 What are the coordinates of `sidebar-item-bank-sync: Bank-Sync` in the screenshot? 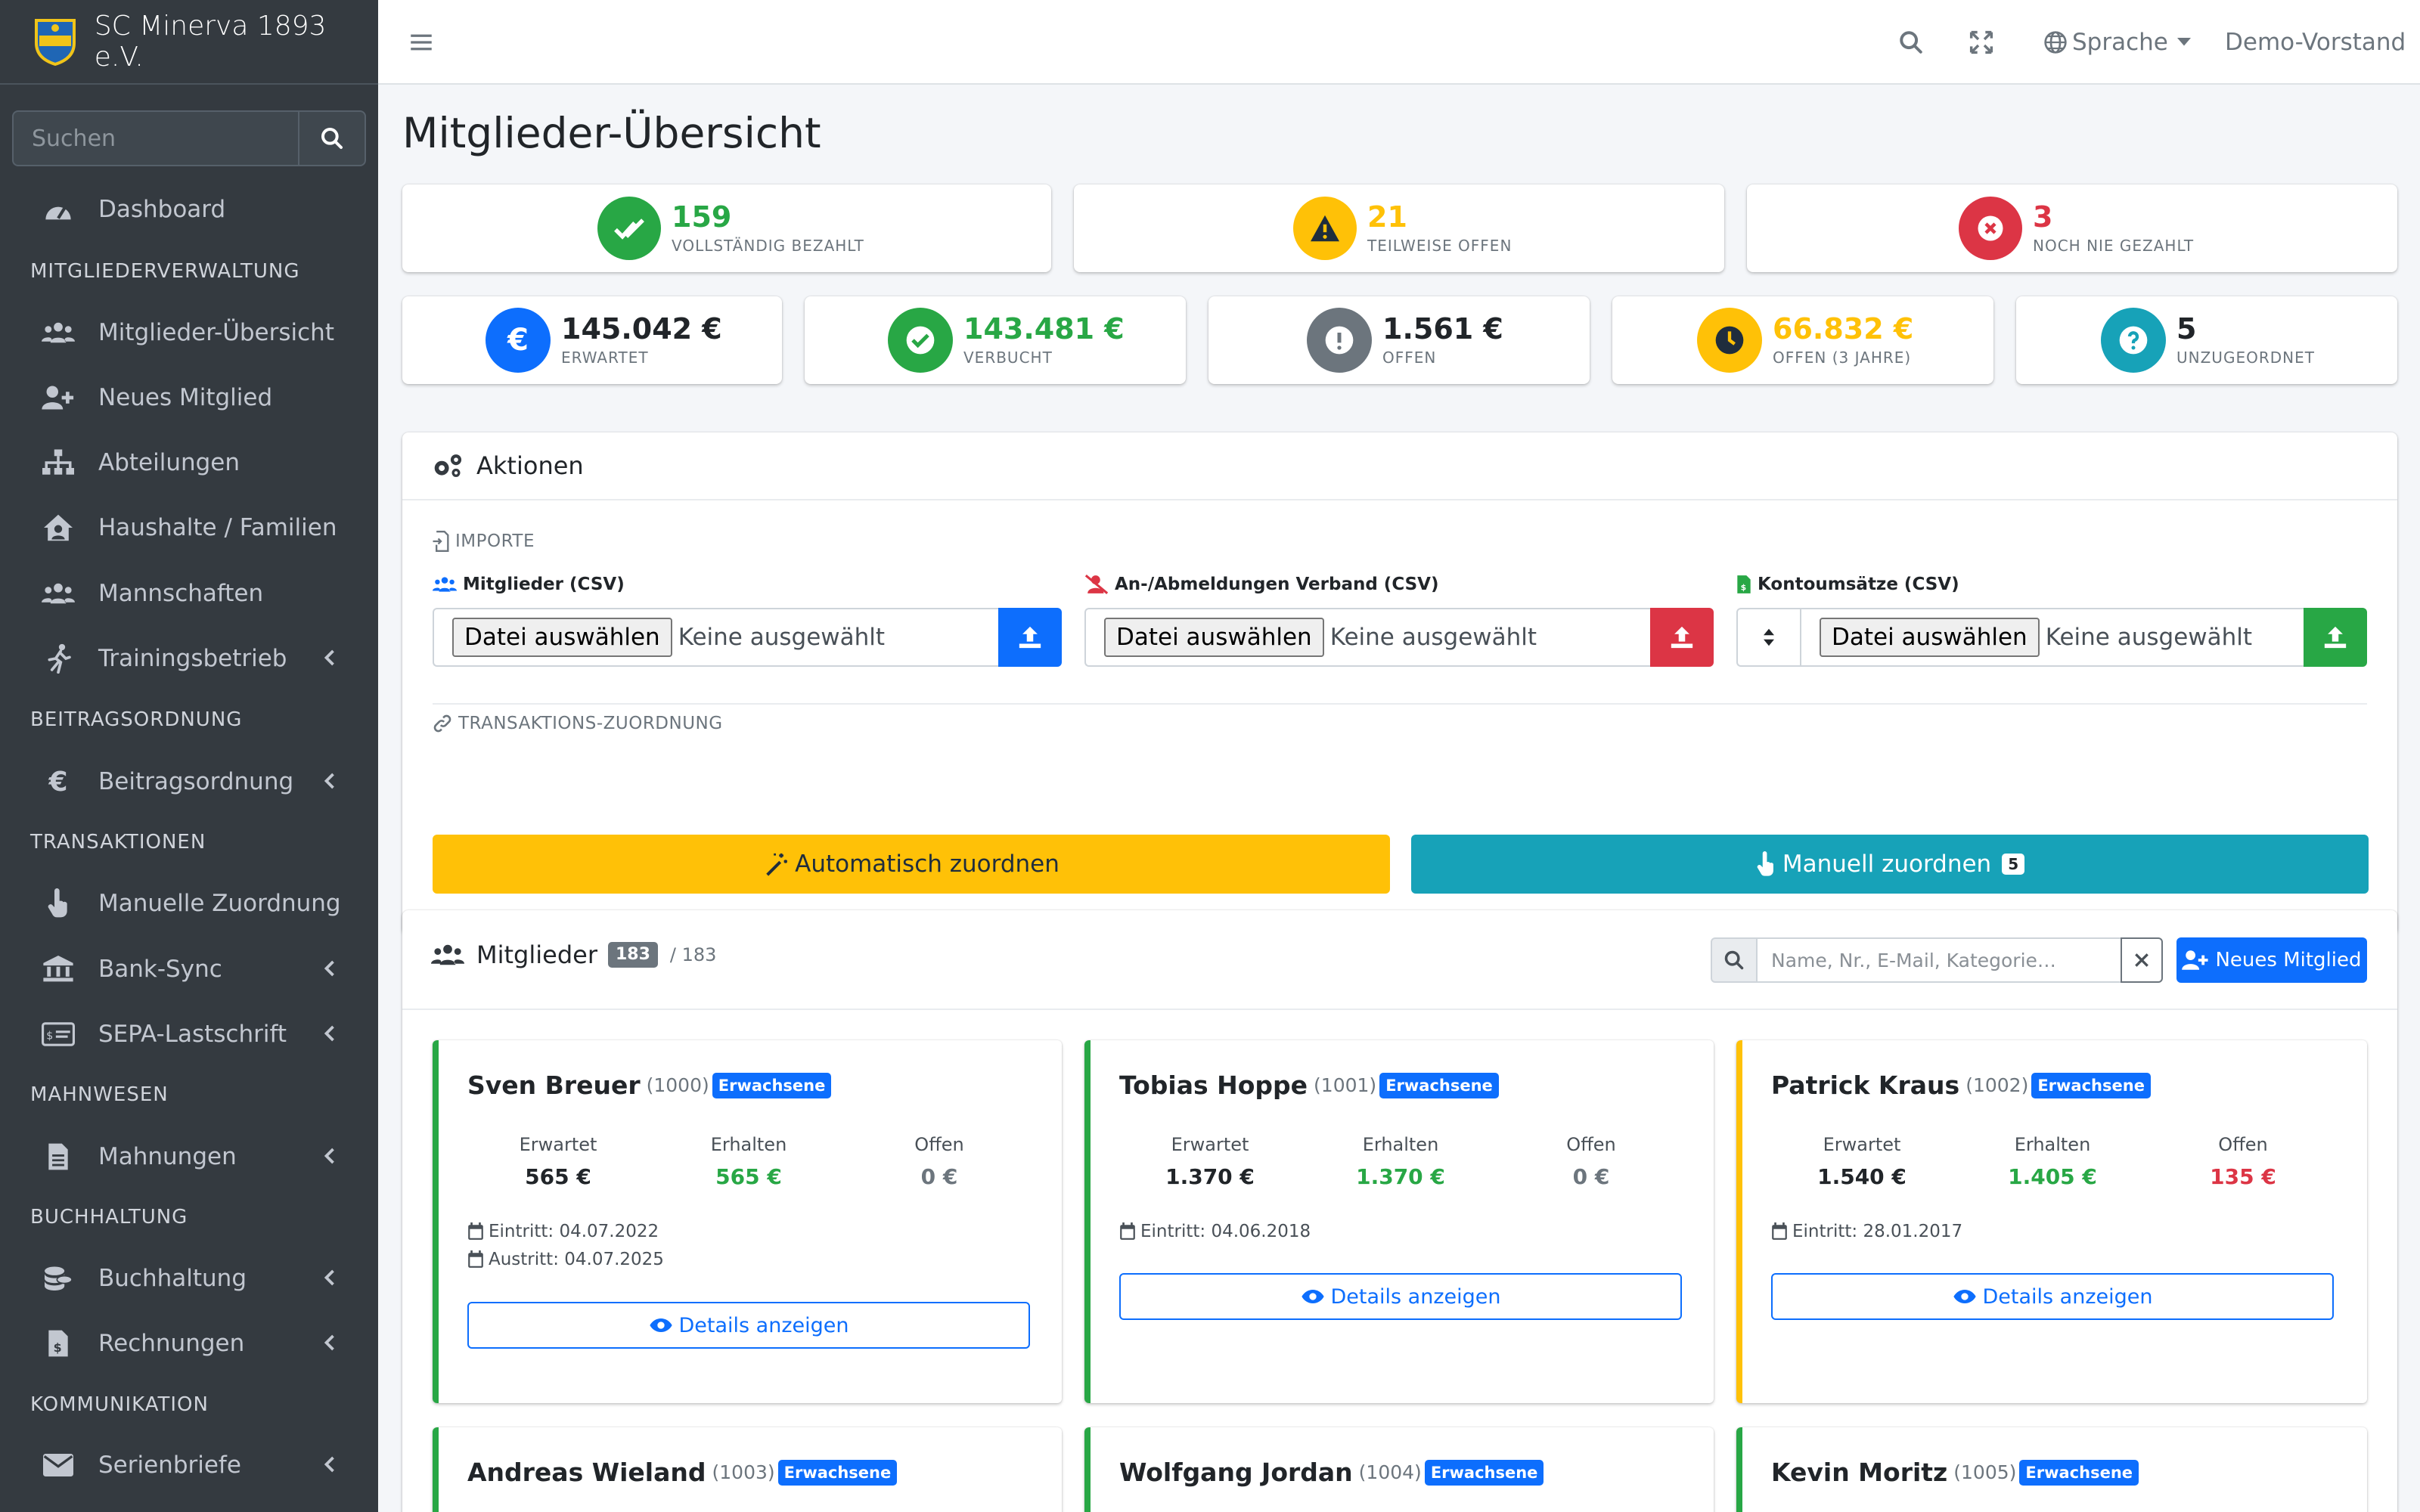 It's located at (189, 969).